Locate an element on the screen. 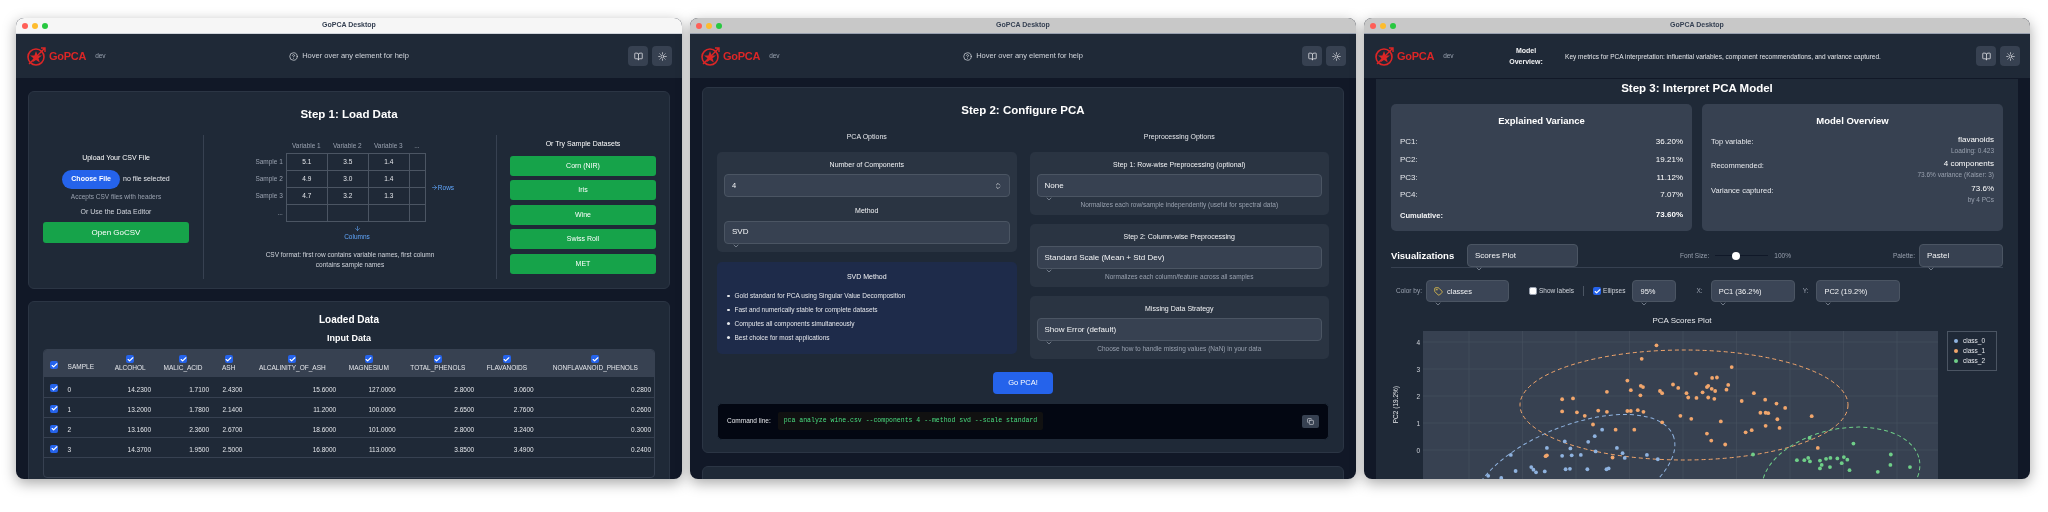  metric-value: 19.21% is located at coordinates (1669, 160).